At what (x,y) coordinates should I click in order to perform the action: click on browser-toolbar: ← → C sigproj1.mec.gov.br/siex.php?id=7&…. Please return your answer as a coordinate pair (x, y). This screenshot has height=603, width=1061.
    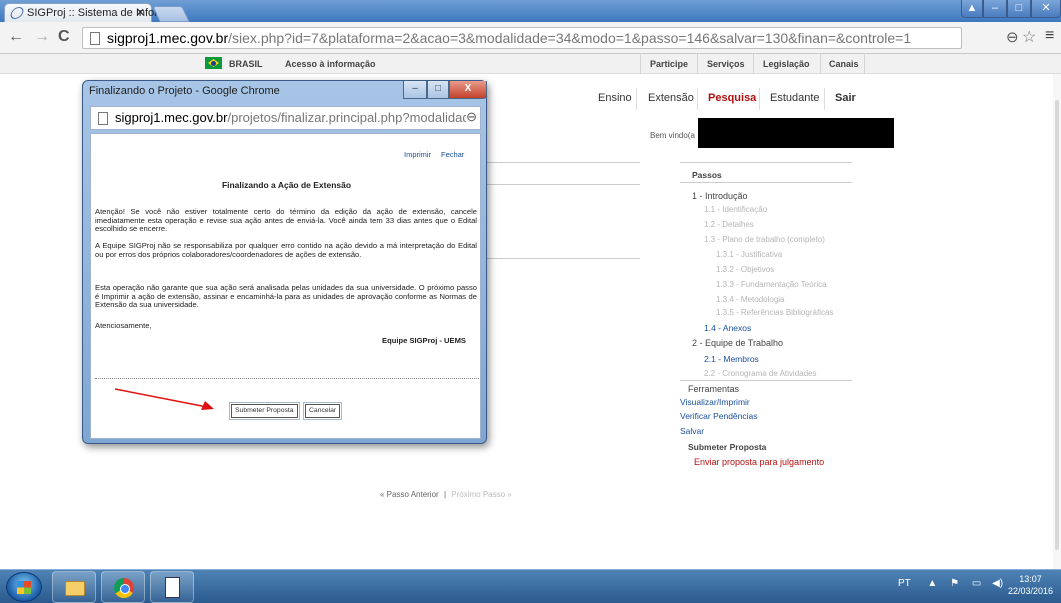
    Looking at the image, I should click on (530, 38).